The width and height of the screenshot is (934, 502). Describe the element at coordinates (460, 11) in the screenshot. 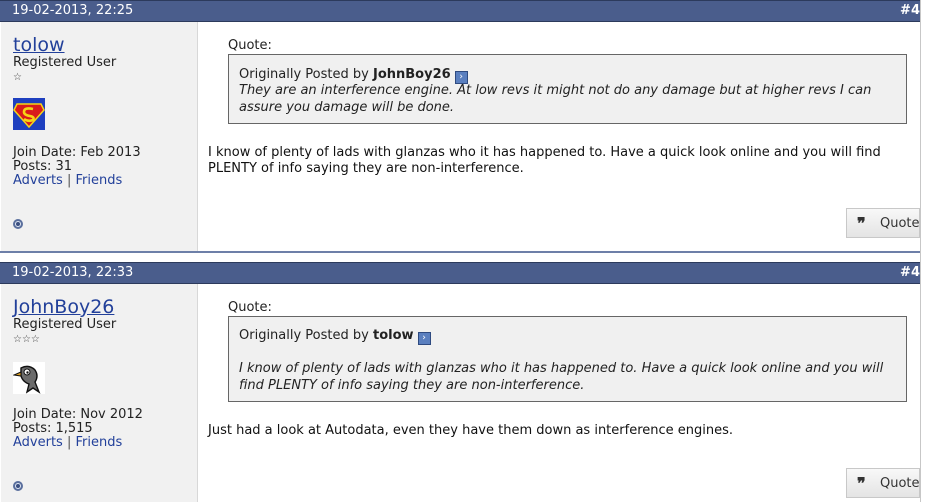

I see `post-header: 19-02-2013, 22:25 #4` at that location.